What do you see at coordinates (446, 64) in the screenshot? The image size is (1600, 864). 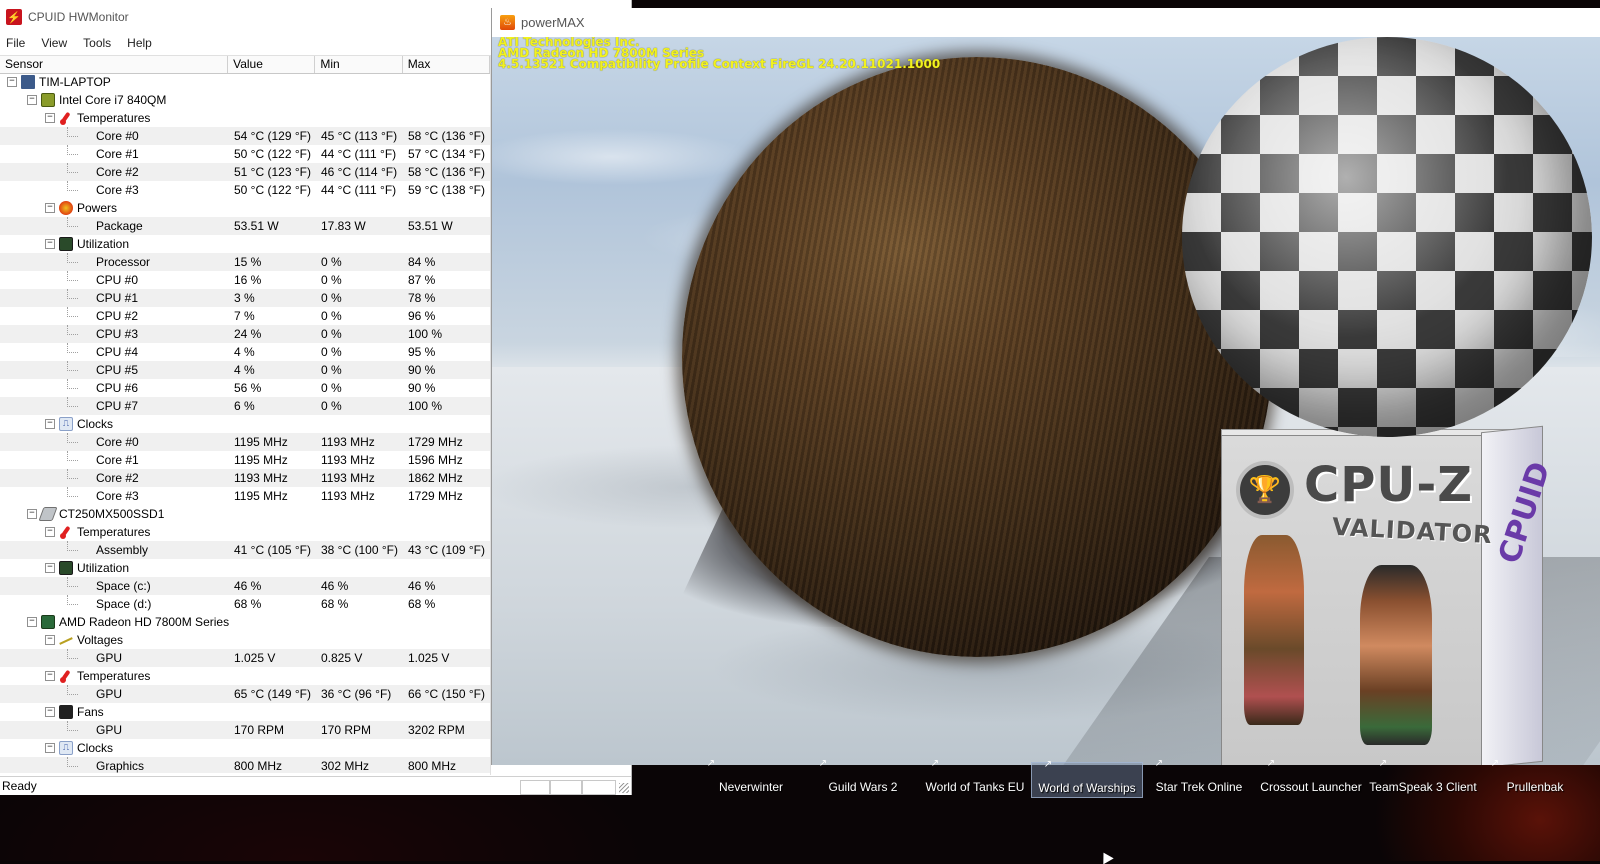 I see `column-max: Max` at bounding box center [446, 64].